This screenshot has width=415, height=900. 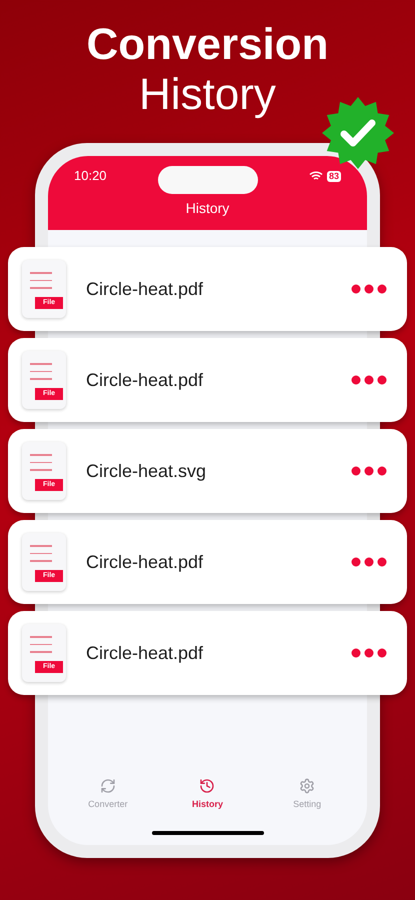 I want to click on status-time: 10:20, so click(x=90, y=176).